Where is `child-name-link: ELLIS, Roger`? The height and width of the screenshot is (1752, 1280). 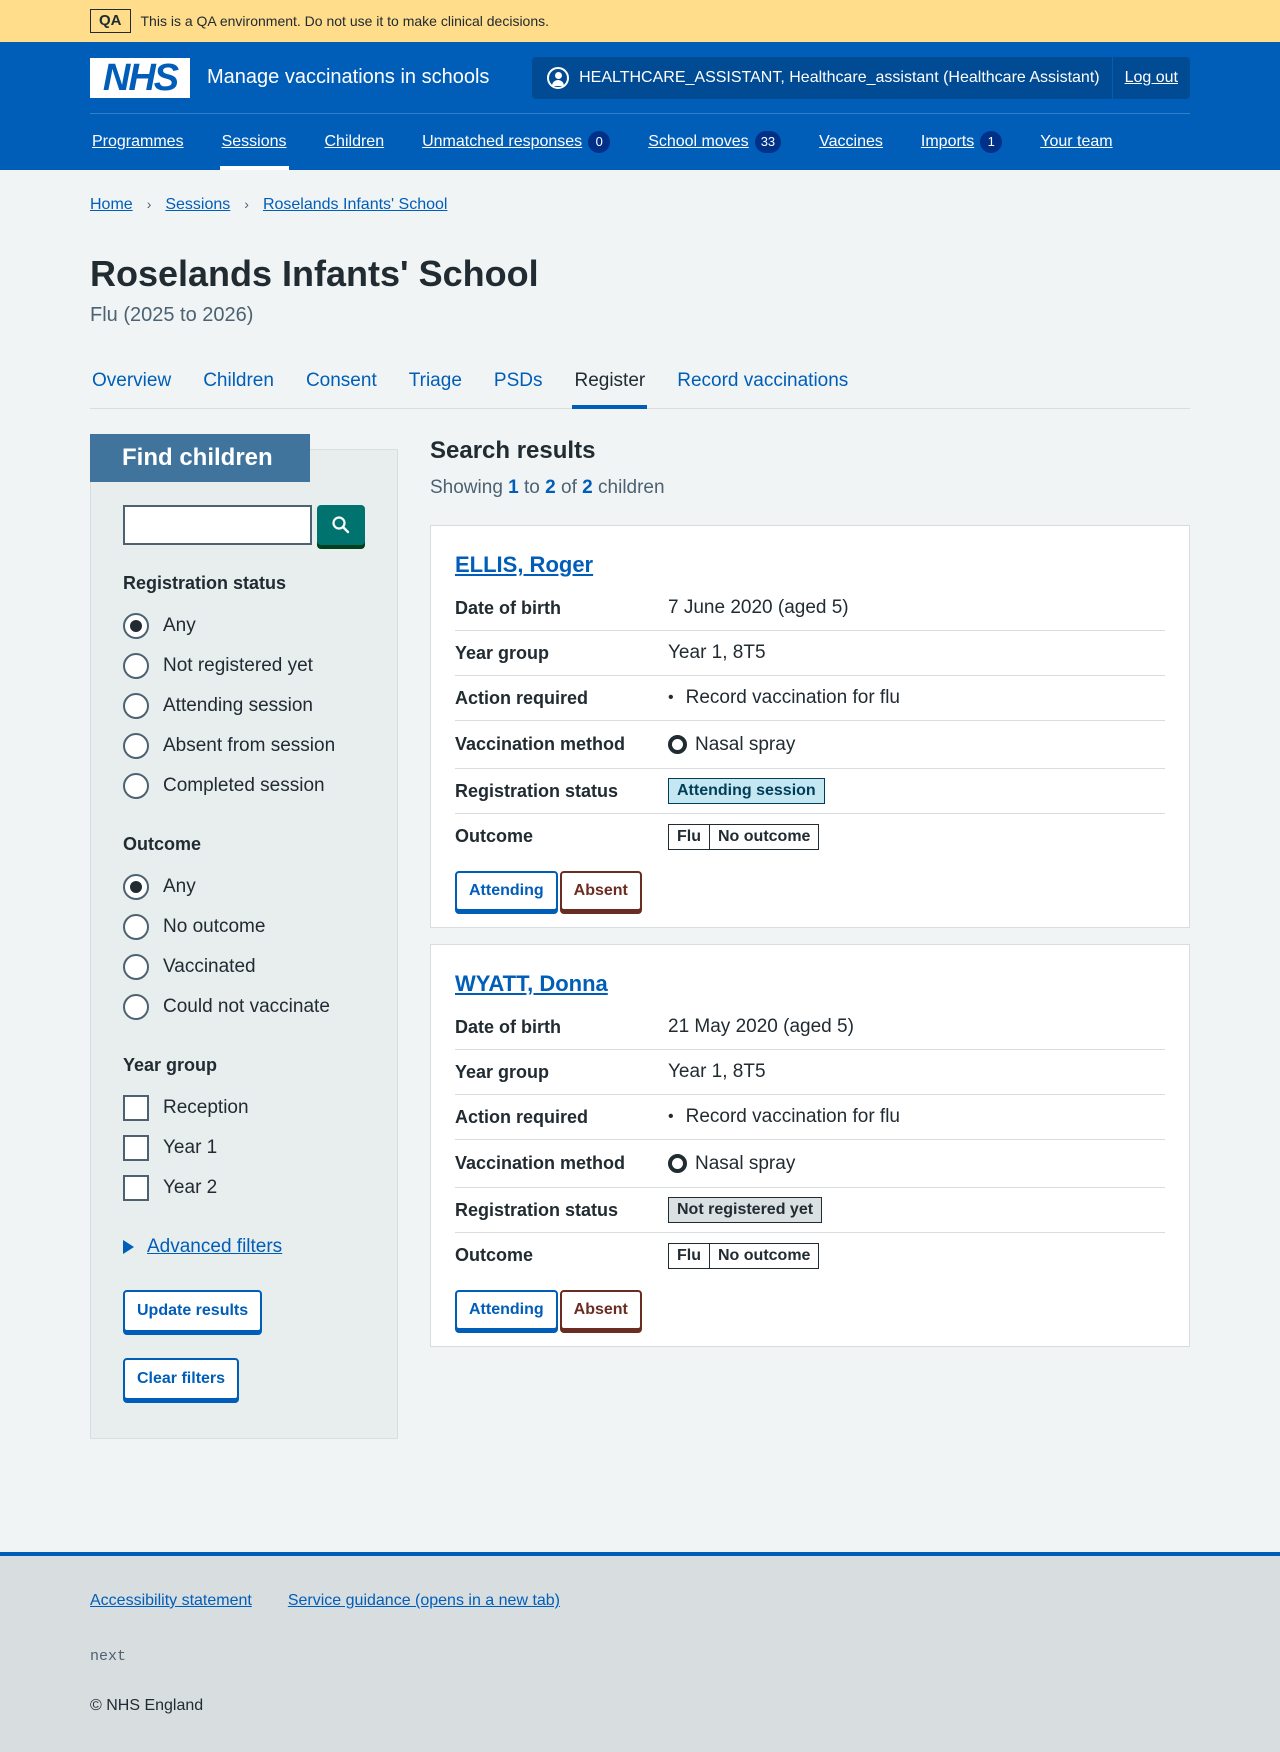 child-name-link: ELLIS, Roger is located at coordinates (524, 564).